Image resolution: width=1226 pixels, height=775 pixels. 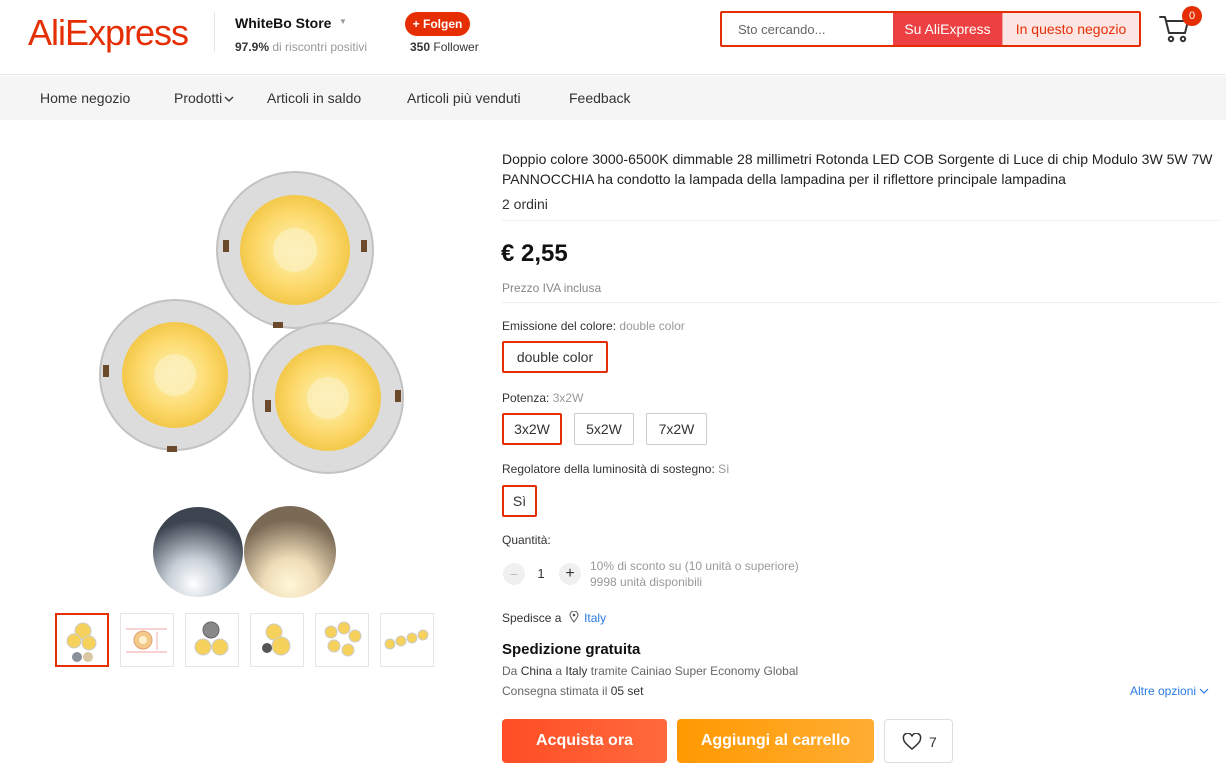 What do you see at coordinates (559, 671) in the screenshot?
I see `route-to-label: a` at bounding box center [559, 671].